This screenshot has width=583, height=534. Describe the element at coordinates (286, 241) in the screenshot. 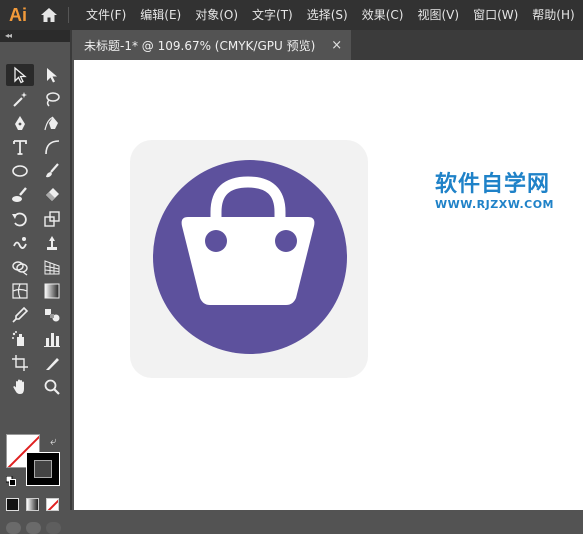

I see `bag-eye-right` at that location.